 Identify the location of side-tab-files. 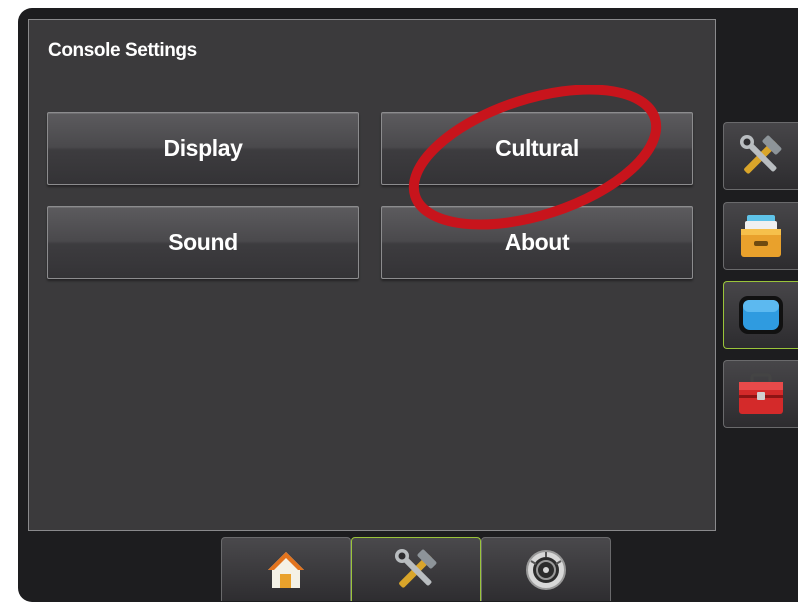
(760, 236).